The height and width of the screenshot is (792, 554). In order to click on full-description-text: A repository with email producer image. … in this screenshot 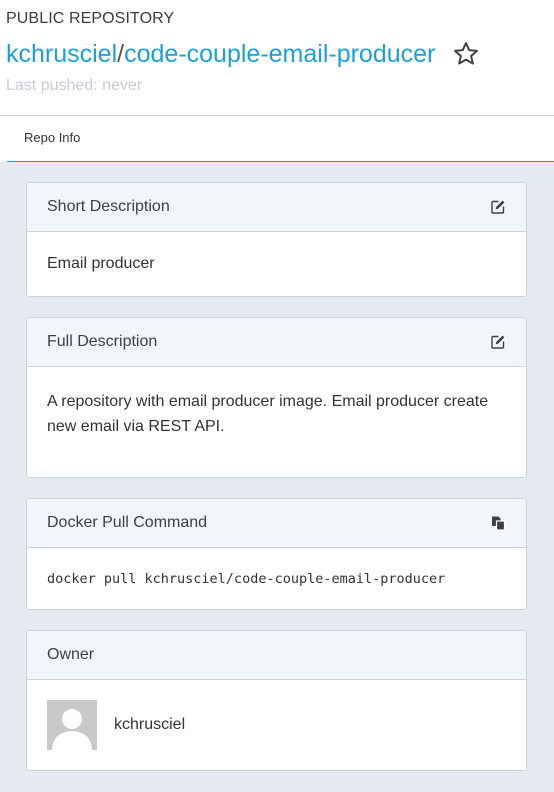, I will do `click(268, 414)`.